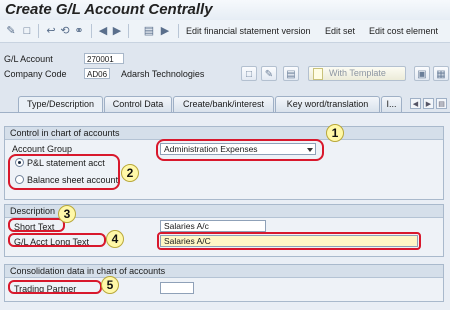 Image resolution: width=450 pixels, height=310 pixels. I want to click on create-document-icon: ▤, so click(291, 73).